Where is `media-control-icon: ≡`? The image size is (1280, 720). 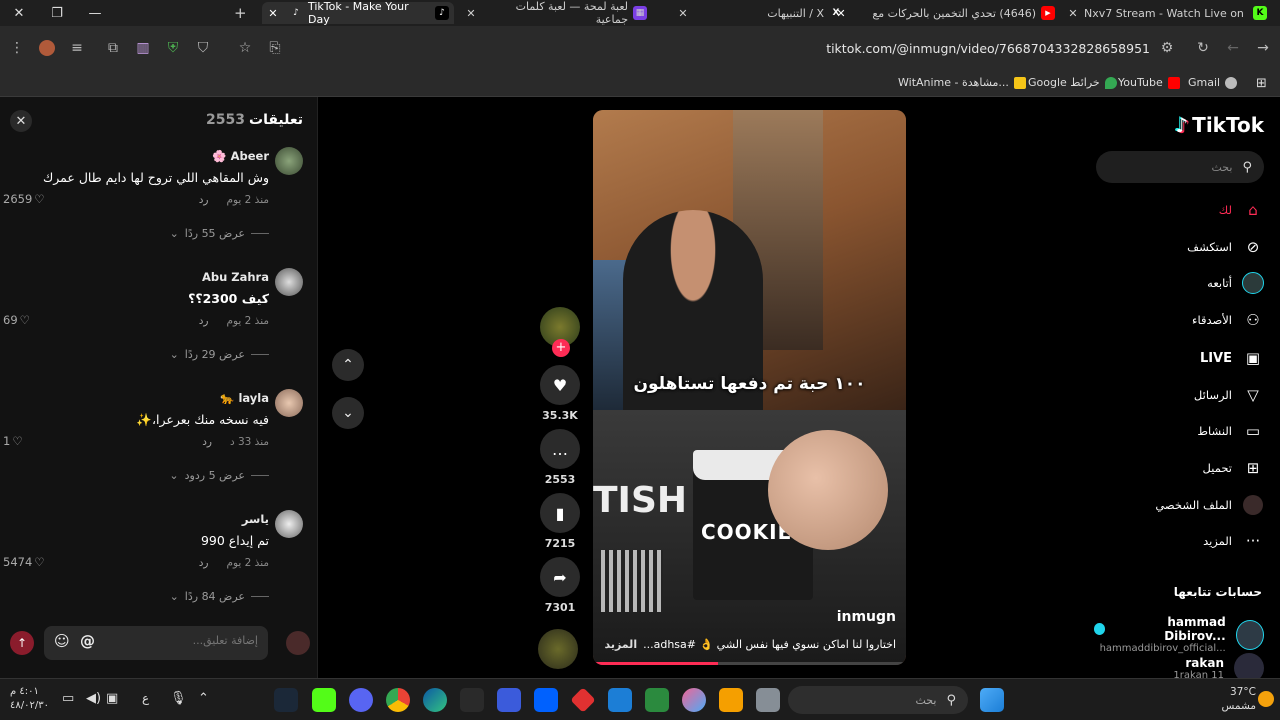 media-control-icon: ≡ is located at coordinates (77, 48).